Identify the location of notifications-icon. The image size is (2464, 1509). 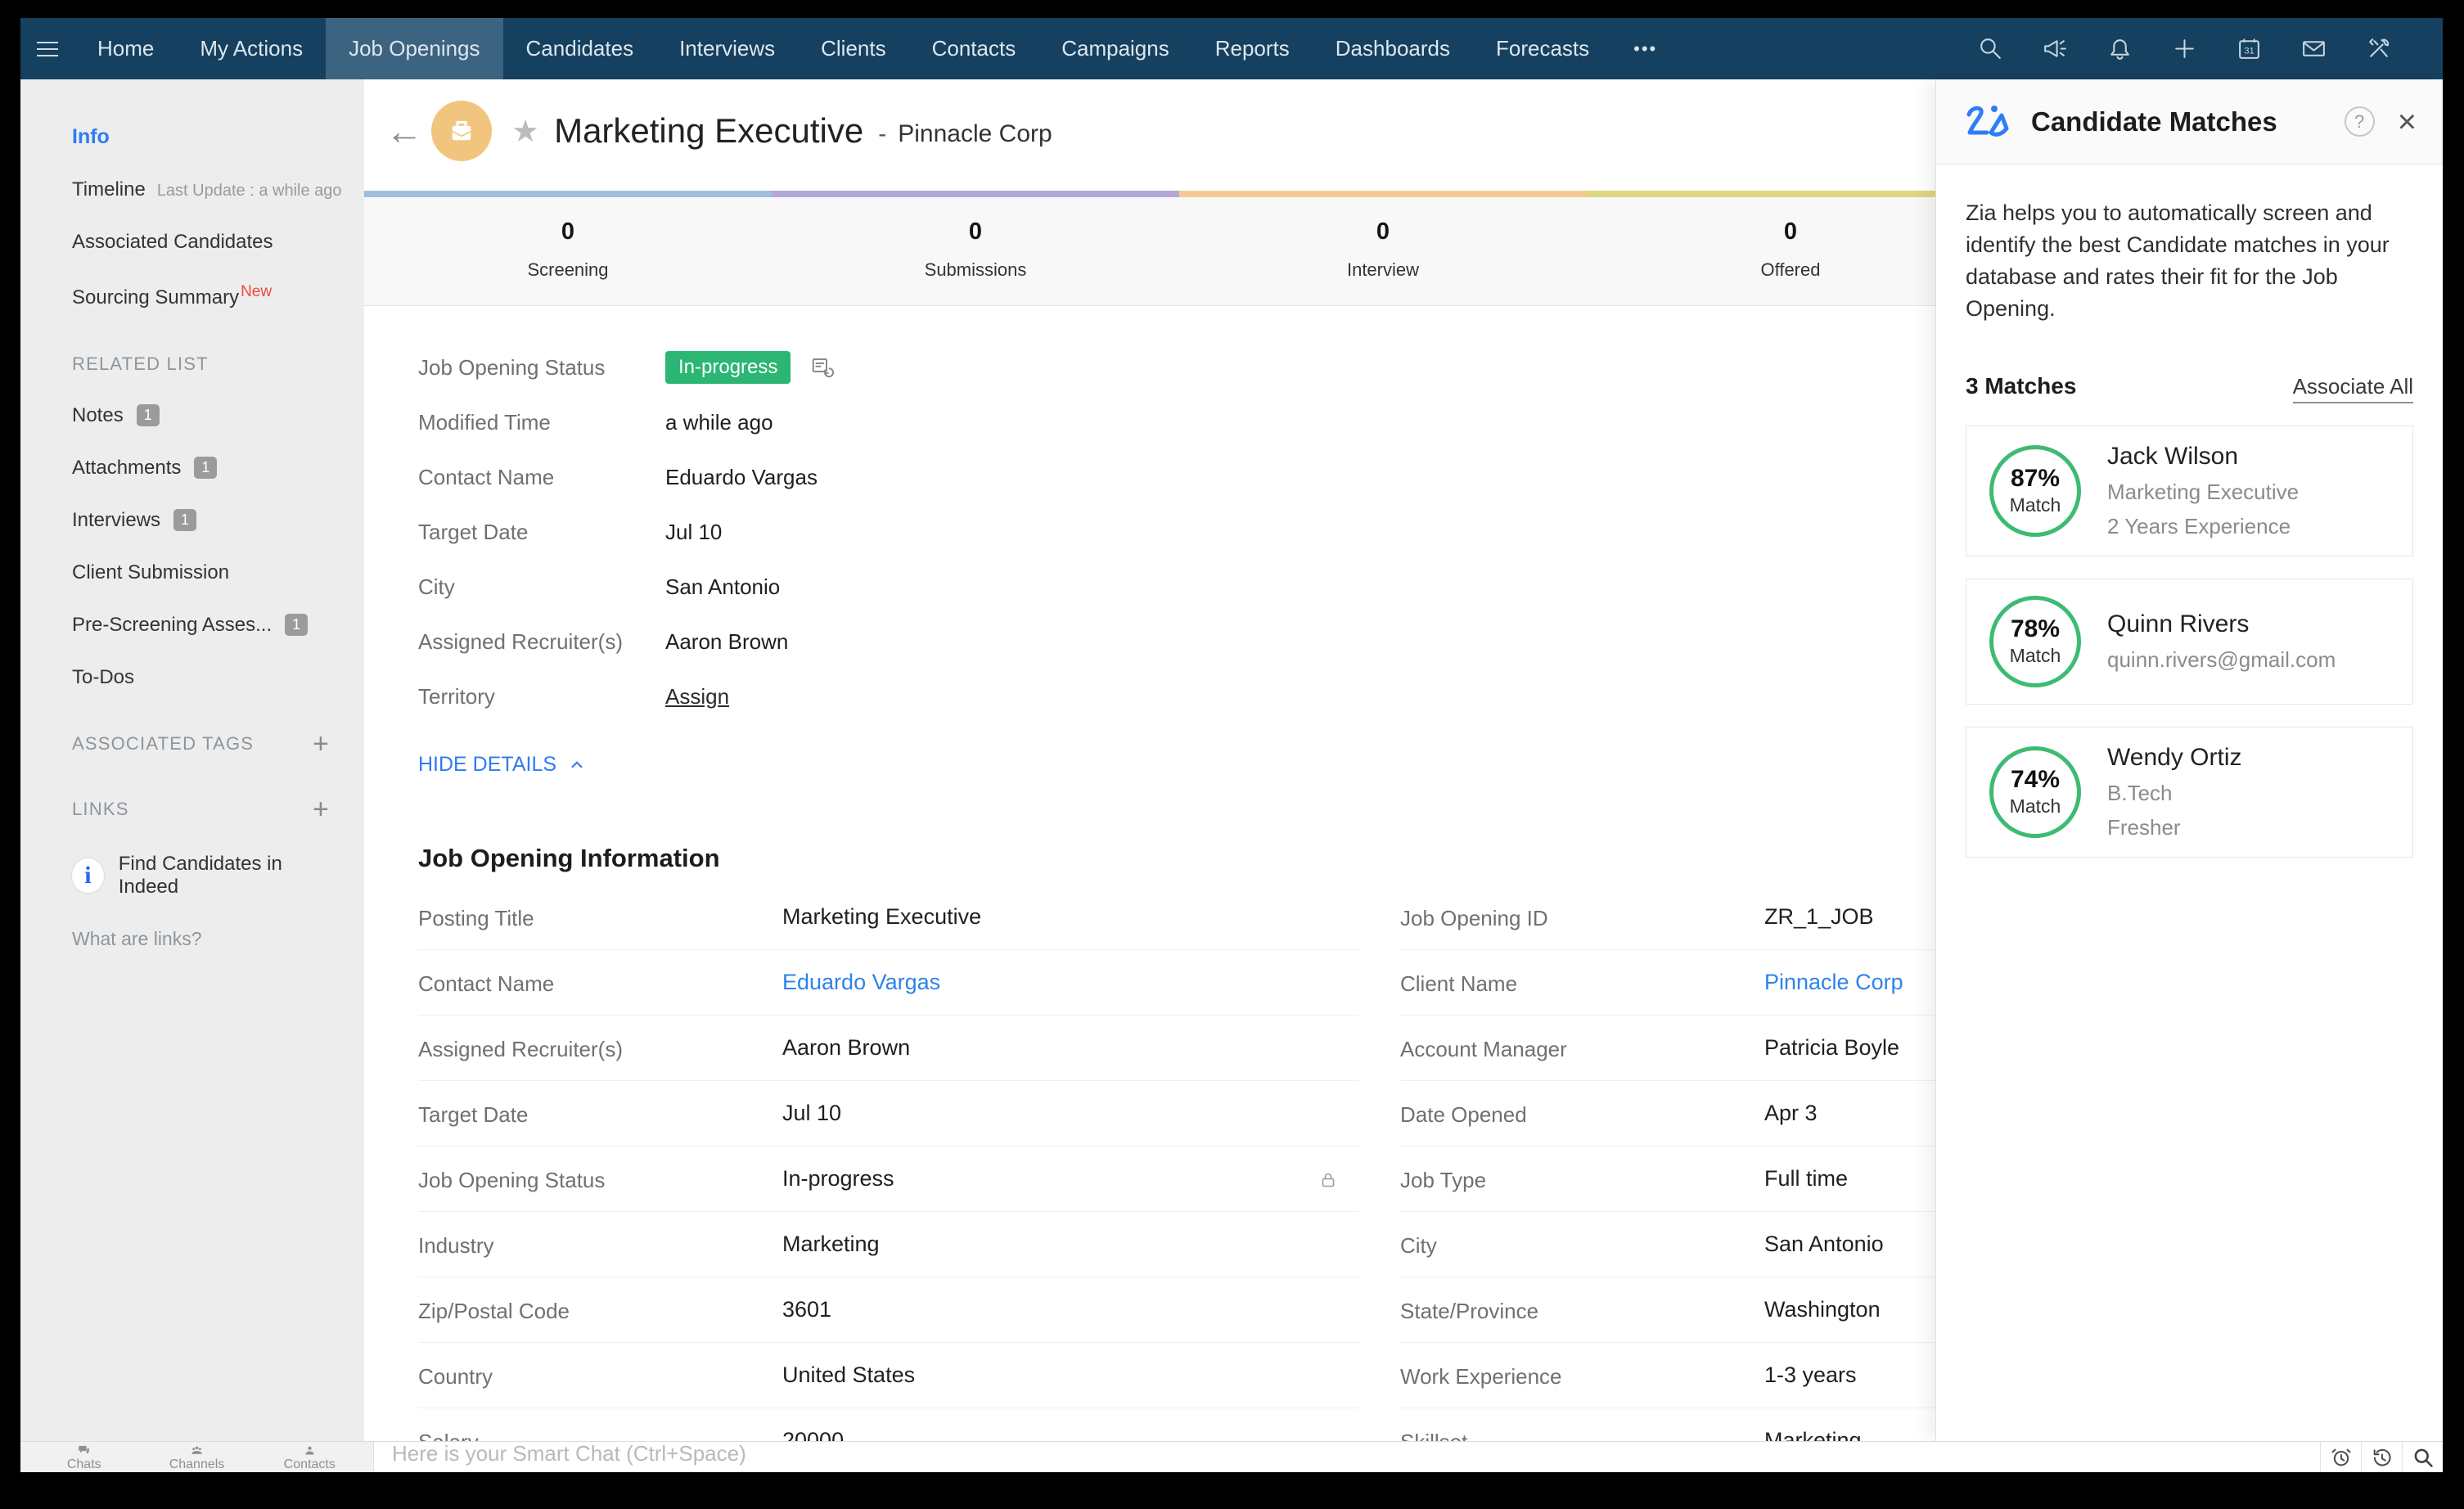
(2119, 48).